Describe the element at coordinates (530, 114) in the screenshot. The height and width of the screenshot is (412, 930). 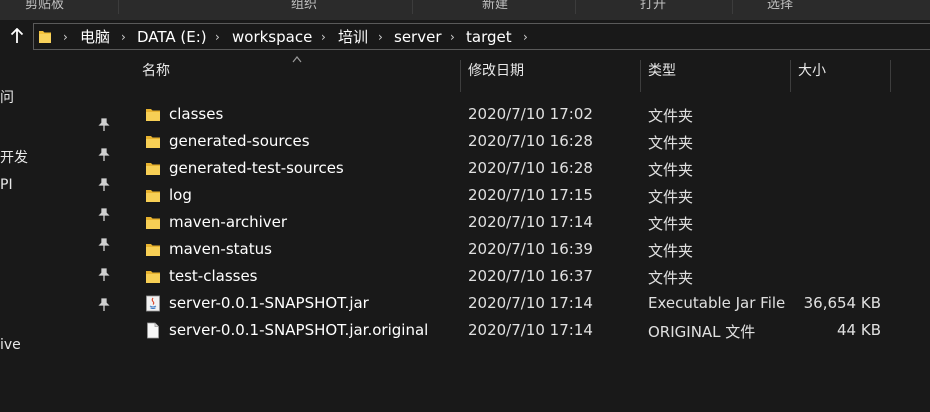
I see `file-date: 2020/7/10 17:02` at that location.